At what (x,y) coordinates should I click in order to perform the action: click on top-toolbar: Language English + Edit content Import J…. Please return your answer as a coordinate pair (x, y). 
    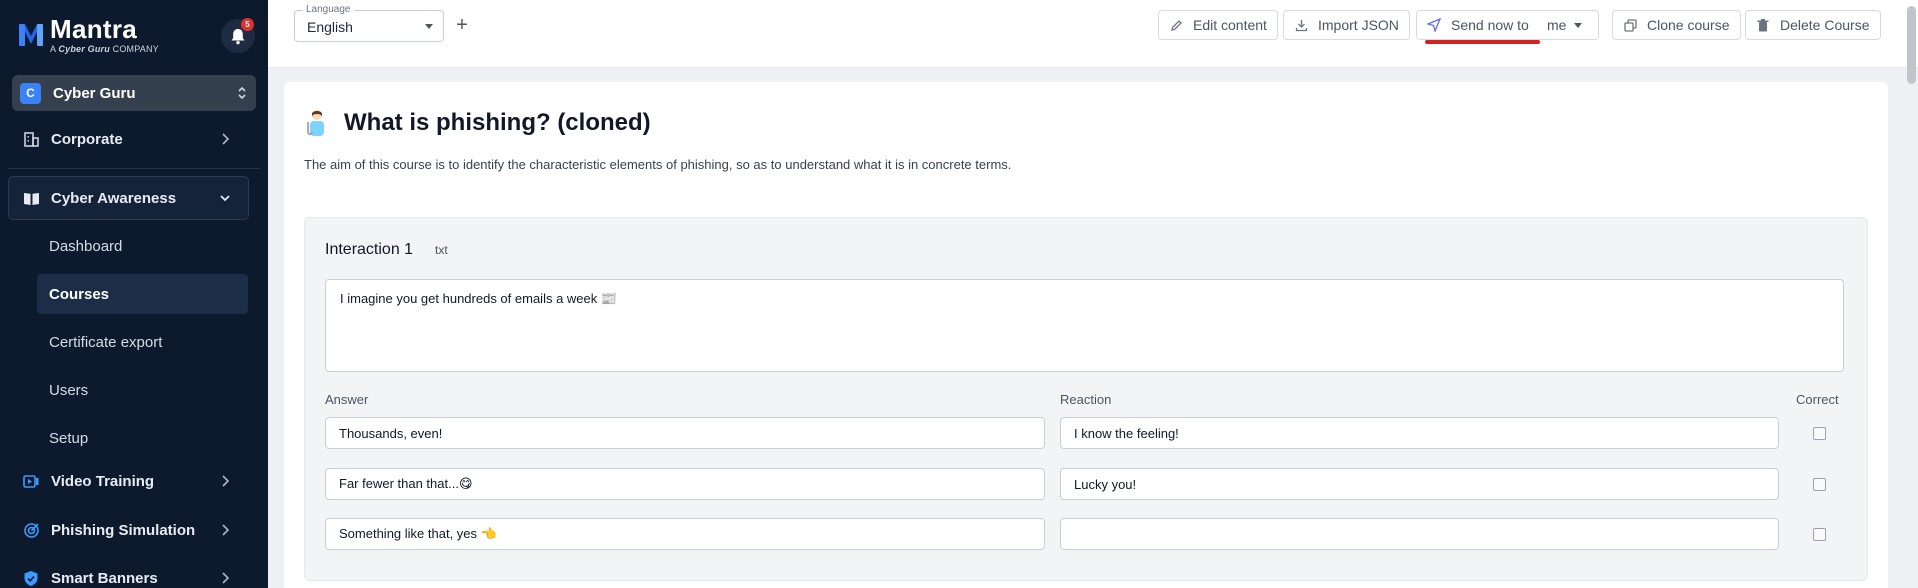
    Looking at the image, I should click on (1093, 42).